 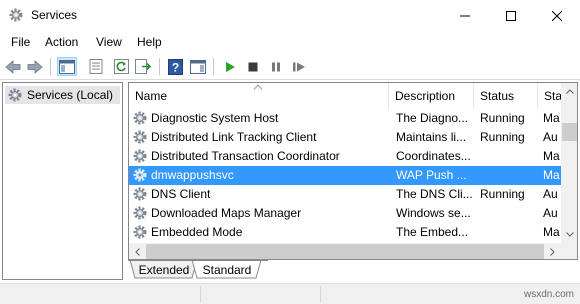 I want to click on maximize-button, so click(x=511, y=15).